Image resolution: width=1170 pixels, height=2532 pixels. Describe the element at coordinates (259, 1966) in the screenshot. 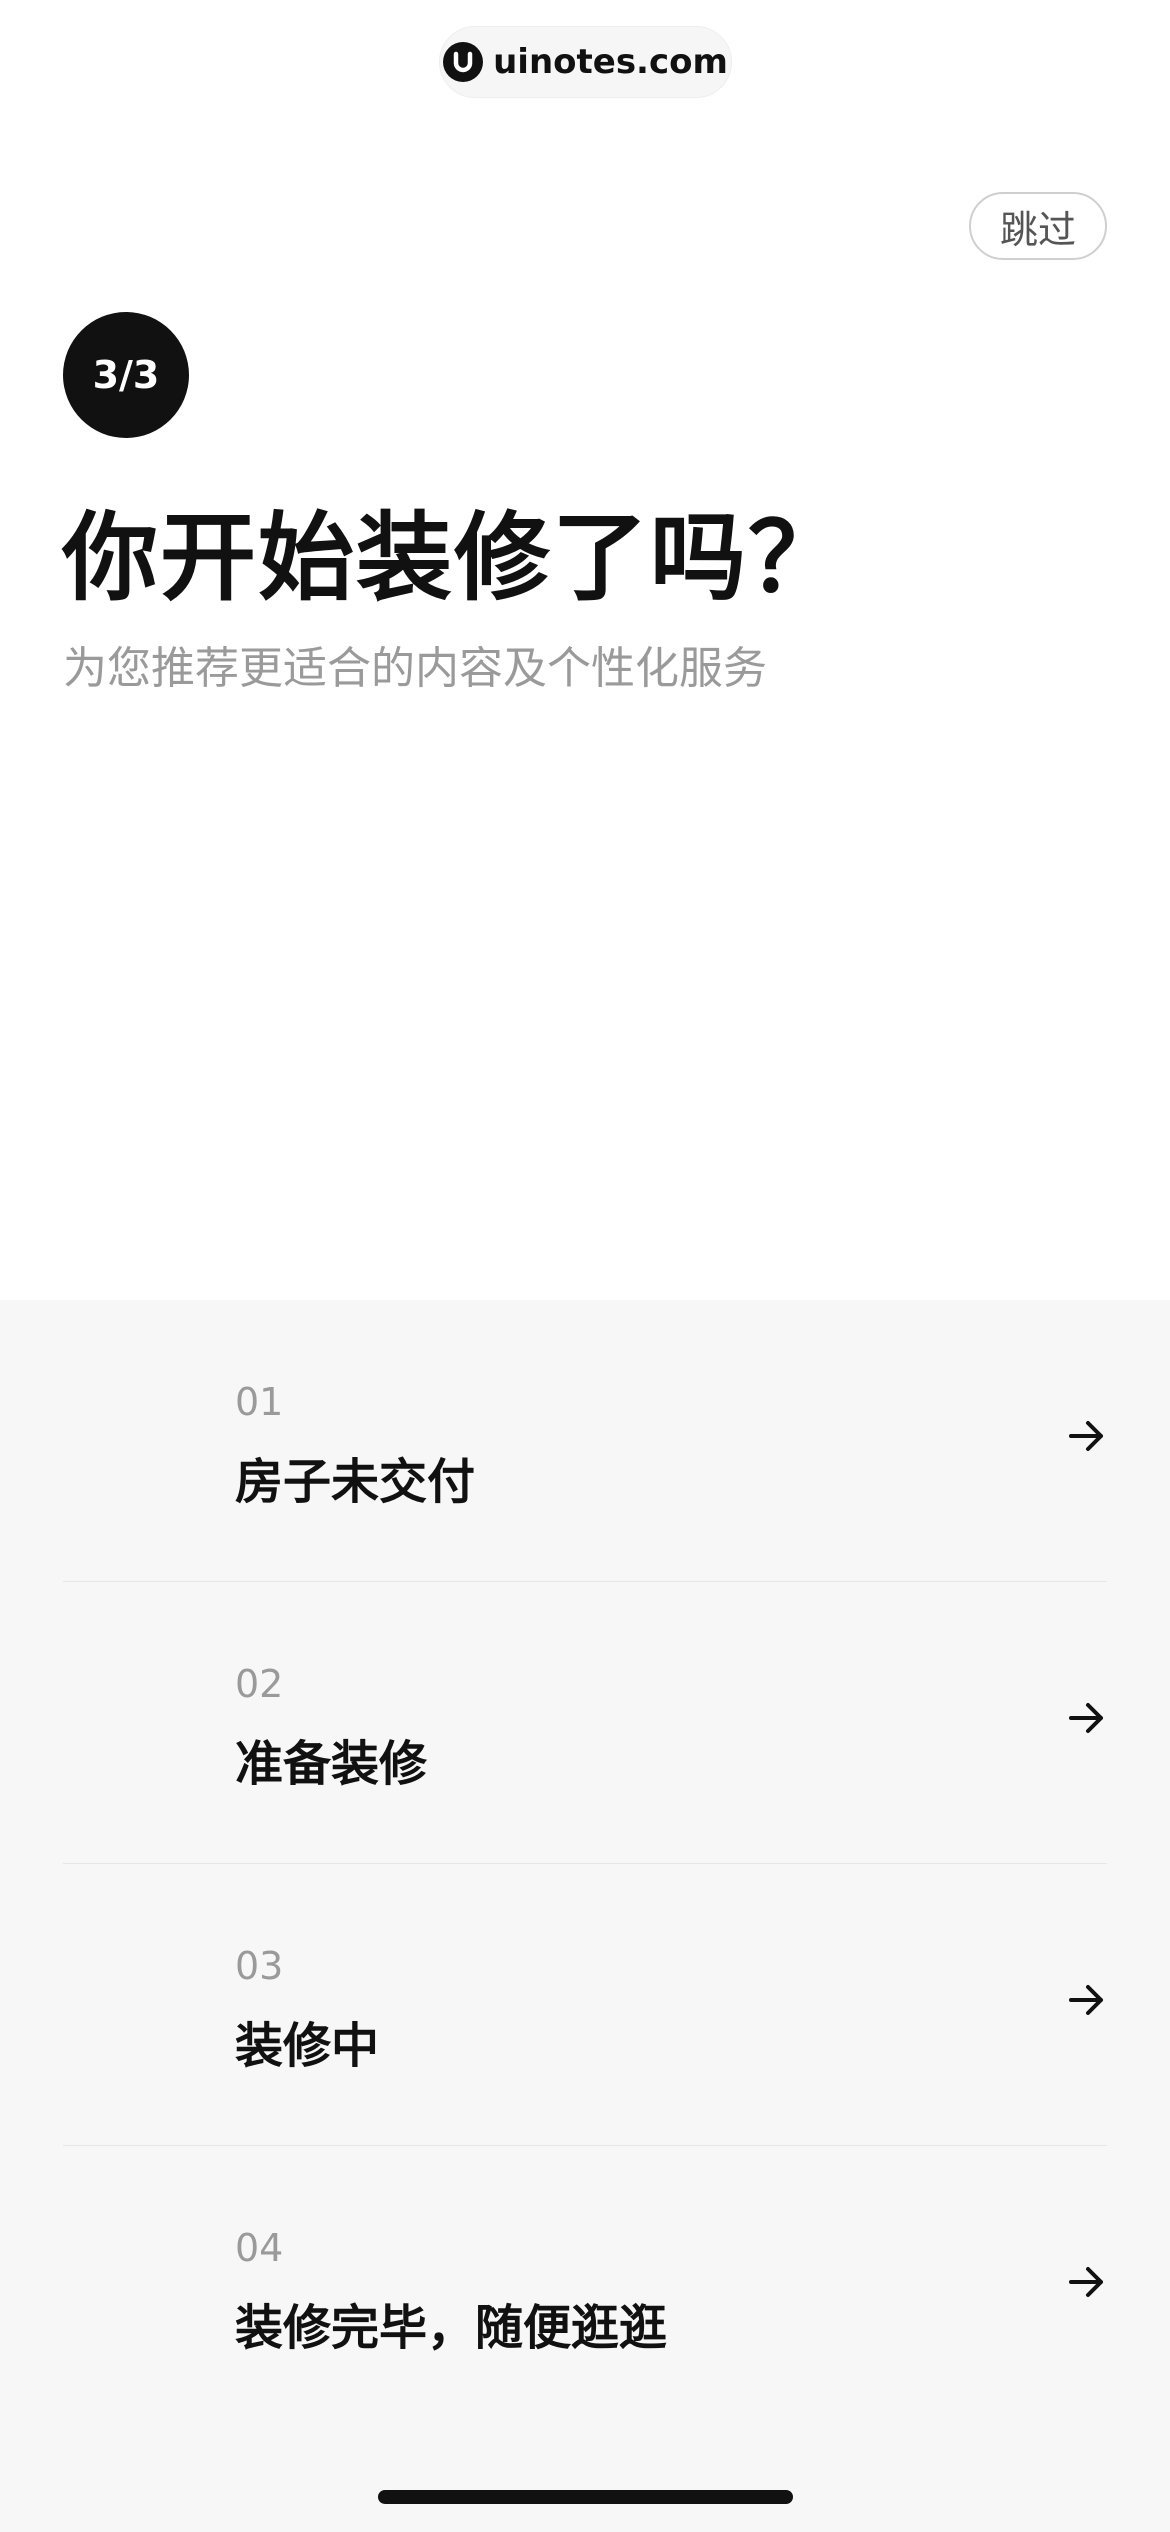

I see `option-number: 03` at that location.